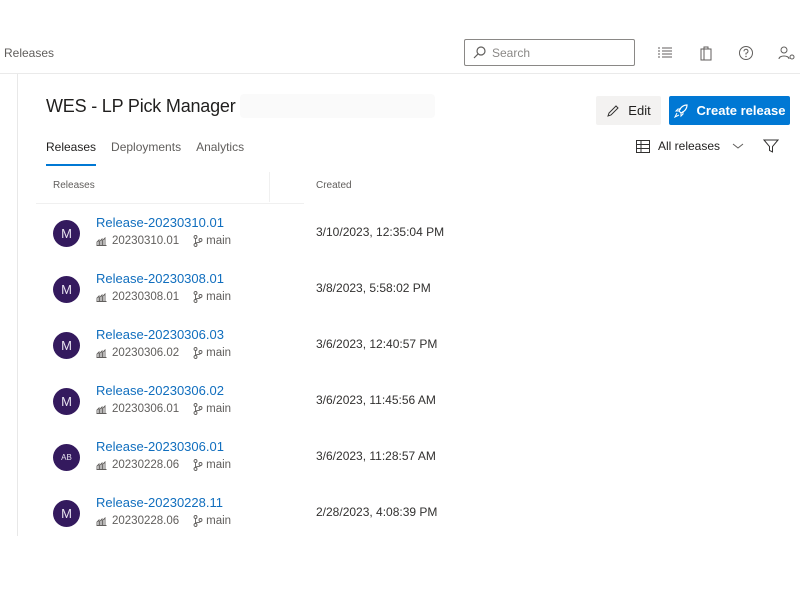  What do you see at coordinates (160, 222) in the screenshot?
I see `release-name-link: Release-20230310.01` at bounding box center [160, 222].